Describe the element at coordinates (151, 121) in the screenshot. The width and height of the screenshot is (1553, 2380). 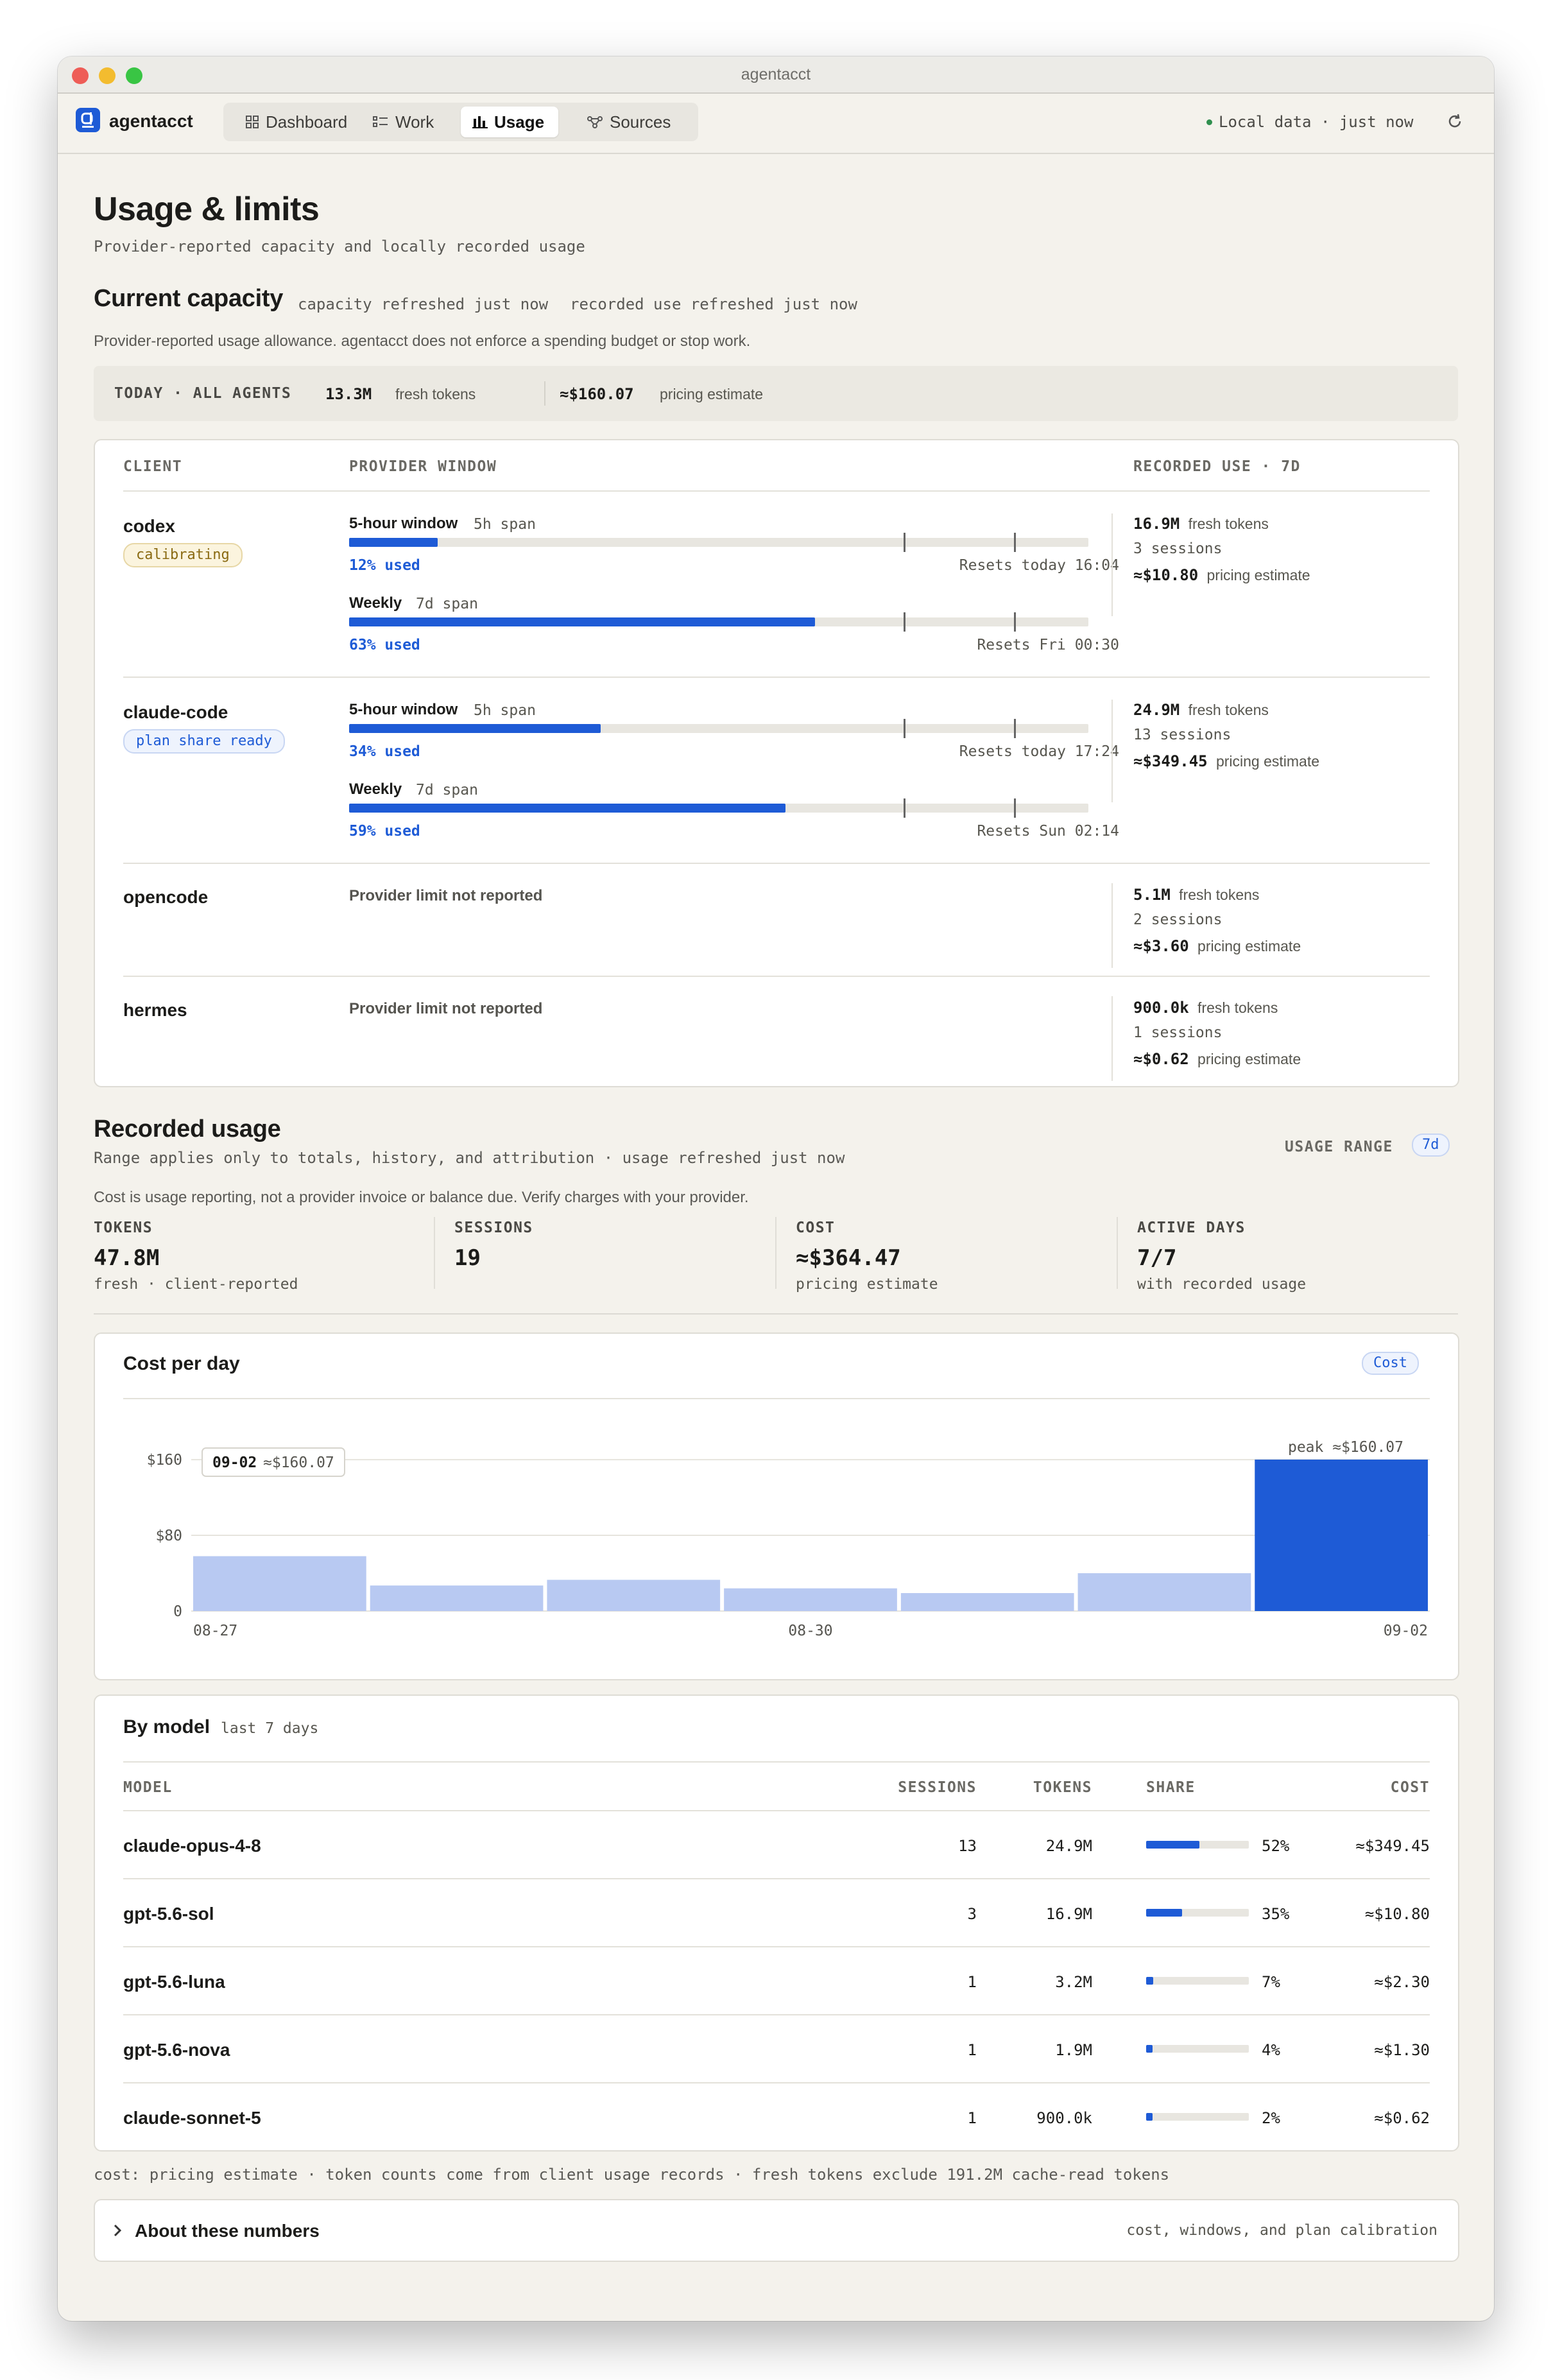
I see `app-brand: agentacct` at that location.